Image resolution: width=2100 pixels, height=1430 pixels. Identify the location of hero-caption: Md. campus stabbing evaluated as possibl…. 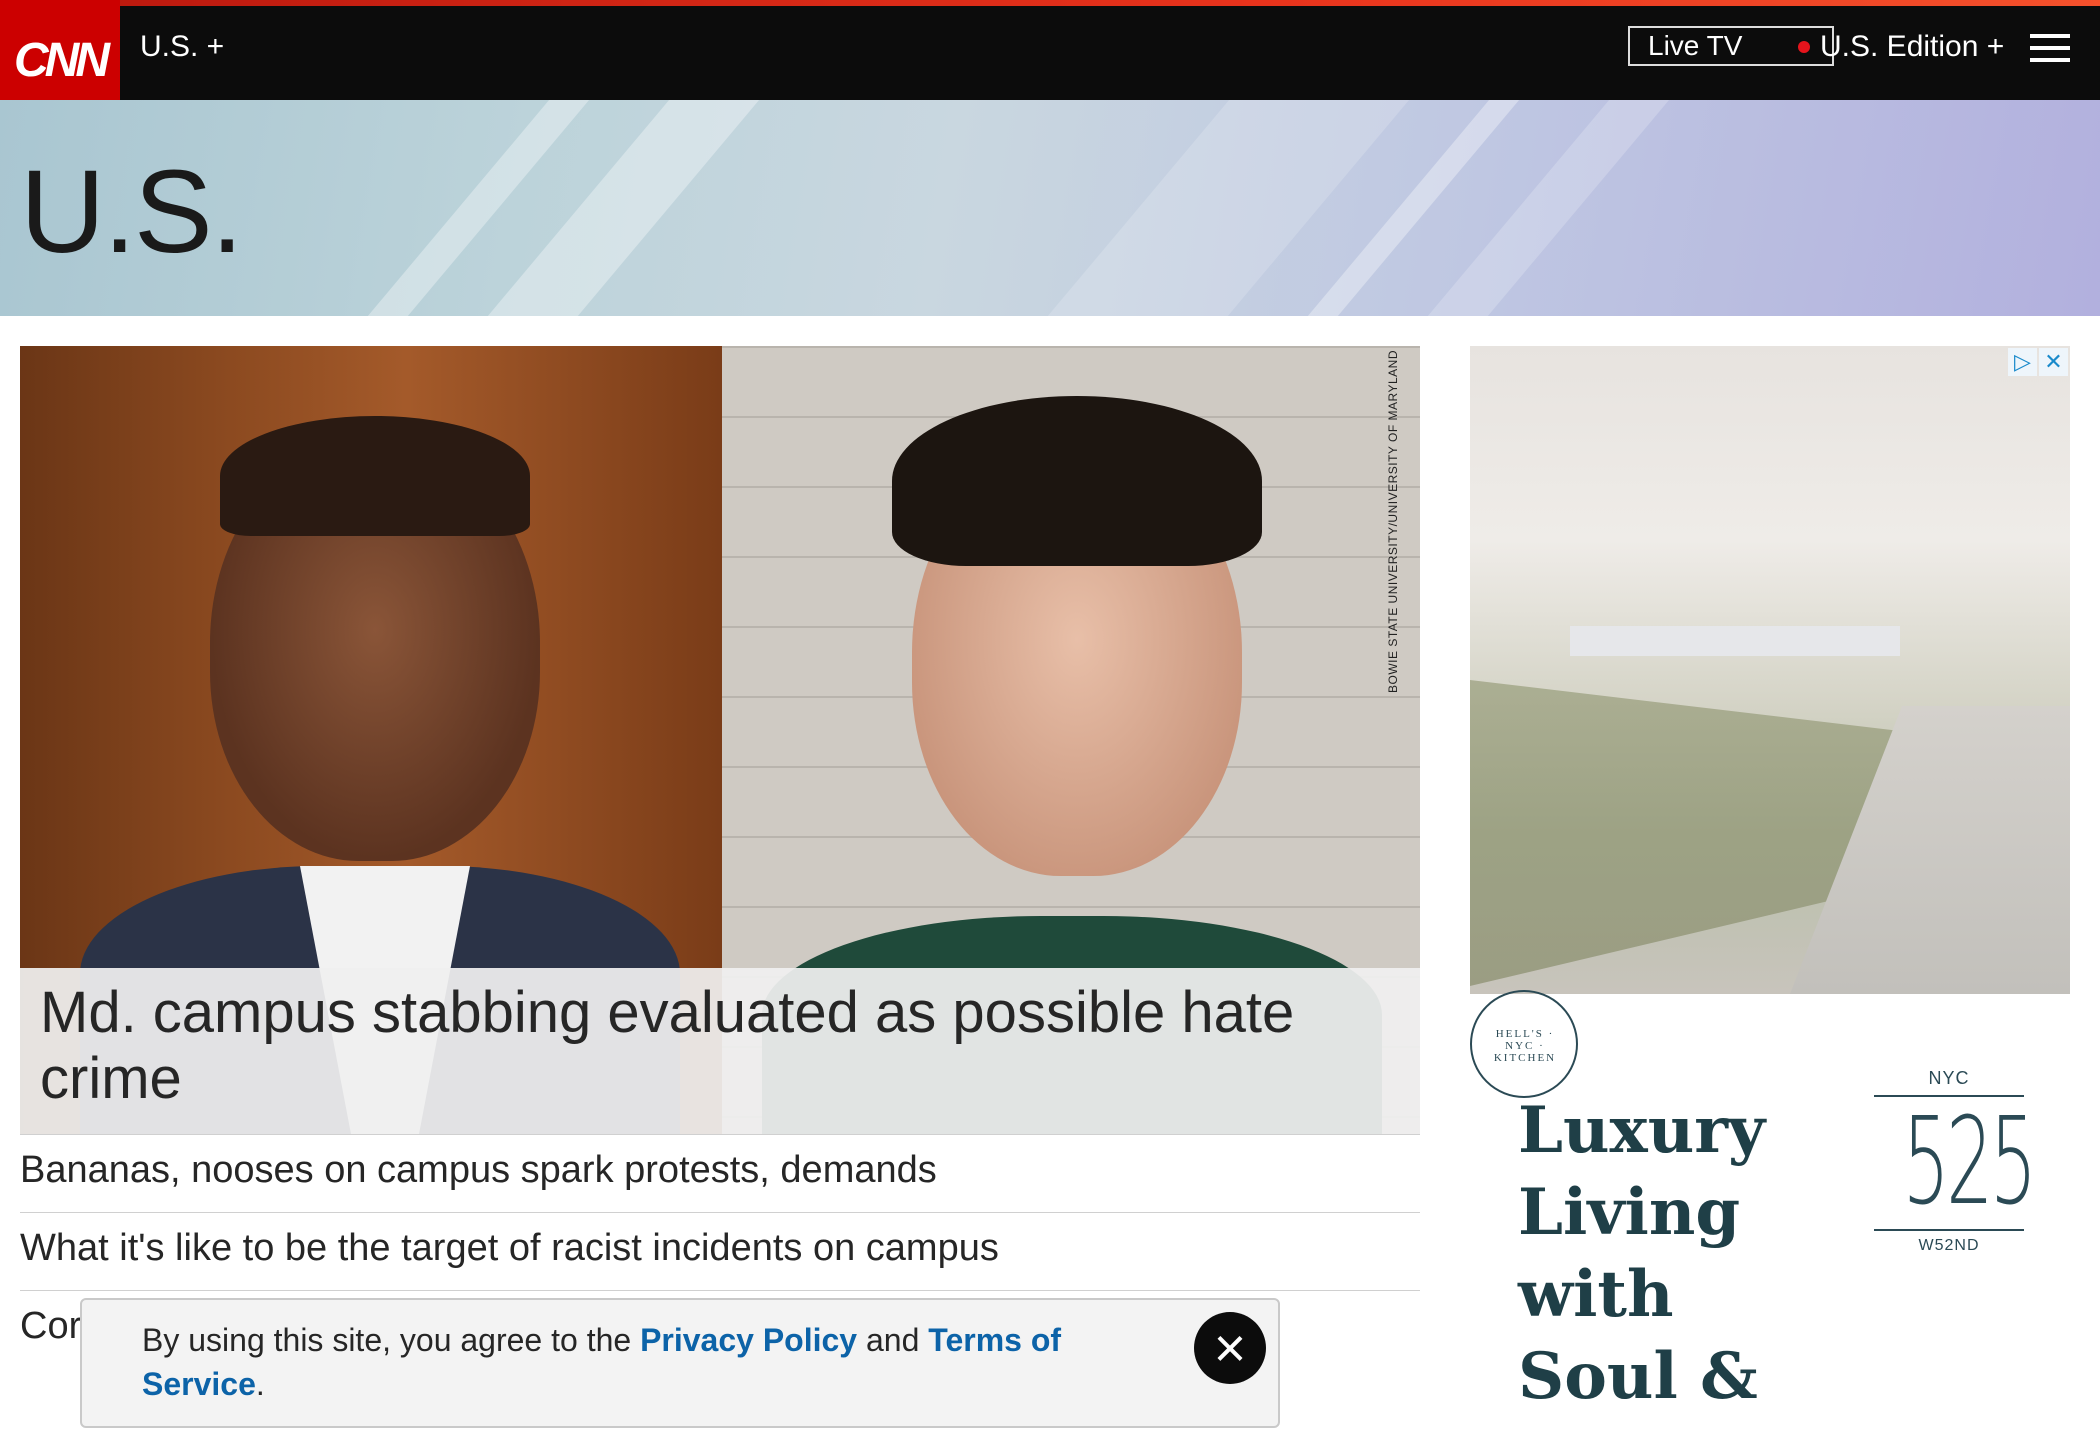
(720, 1051).